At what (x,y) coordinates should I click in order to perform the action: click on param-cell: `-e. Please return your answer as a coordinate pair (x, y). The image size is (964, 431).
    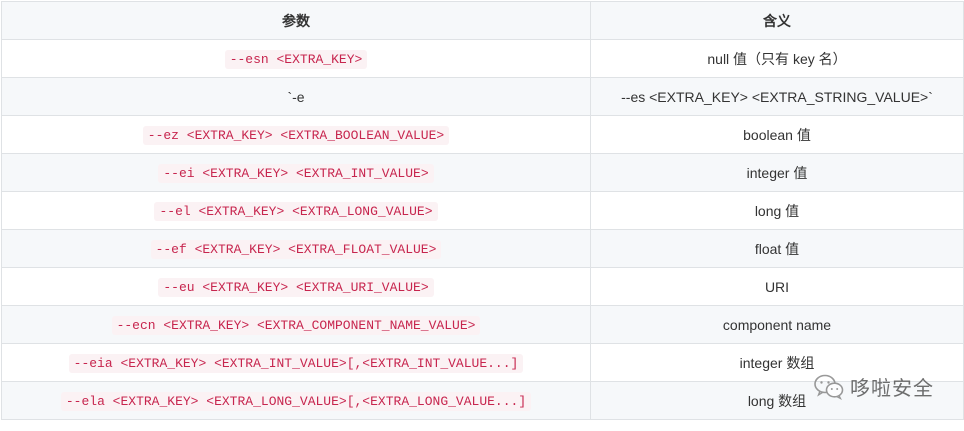
    Looking at the image, I should click on (296, 96).